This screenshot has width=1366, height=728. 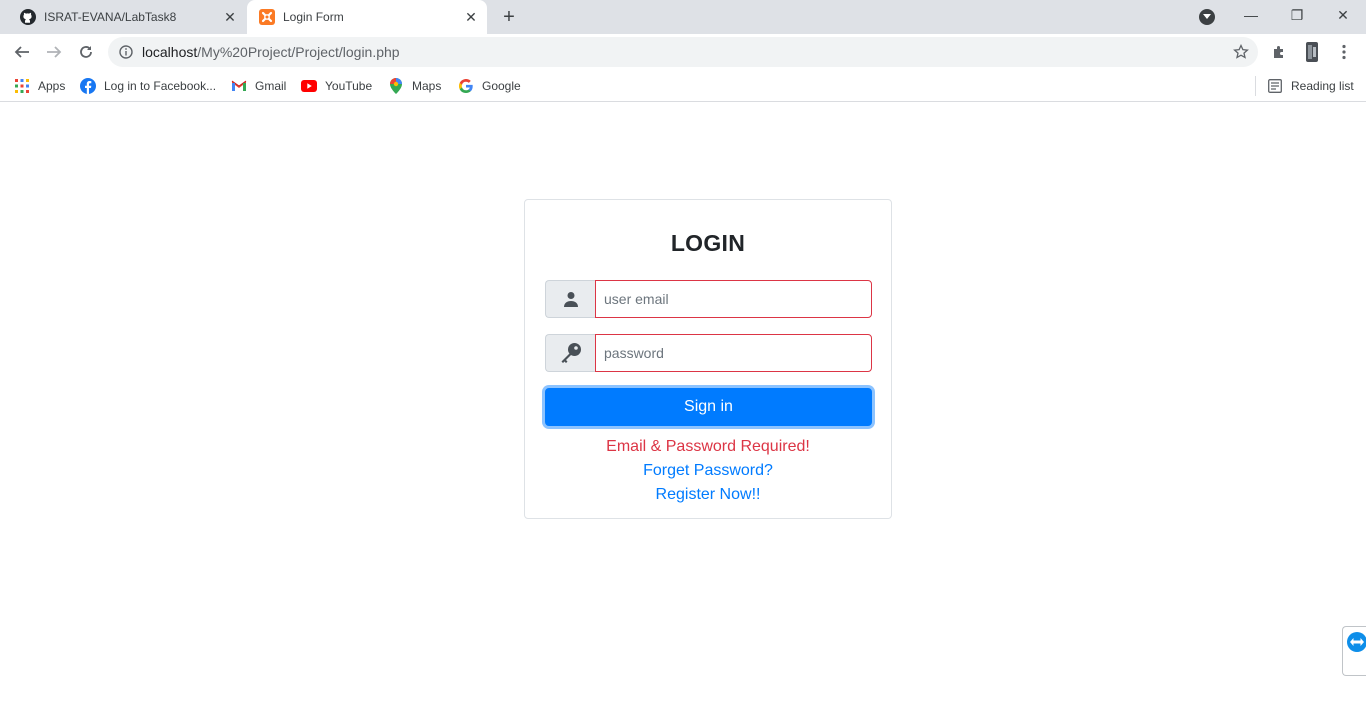 What do you see at coordinates (313, 17) in the screenshot?
I see `tab-title: Login Form` at bounding box center [313, 17].